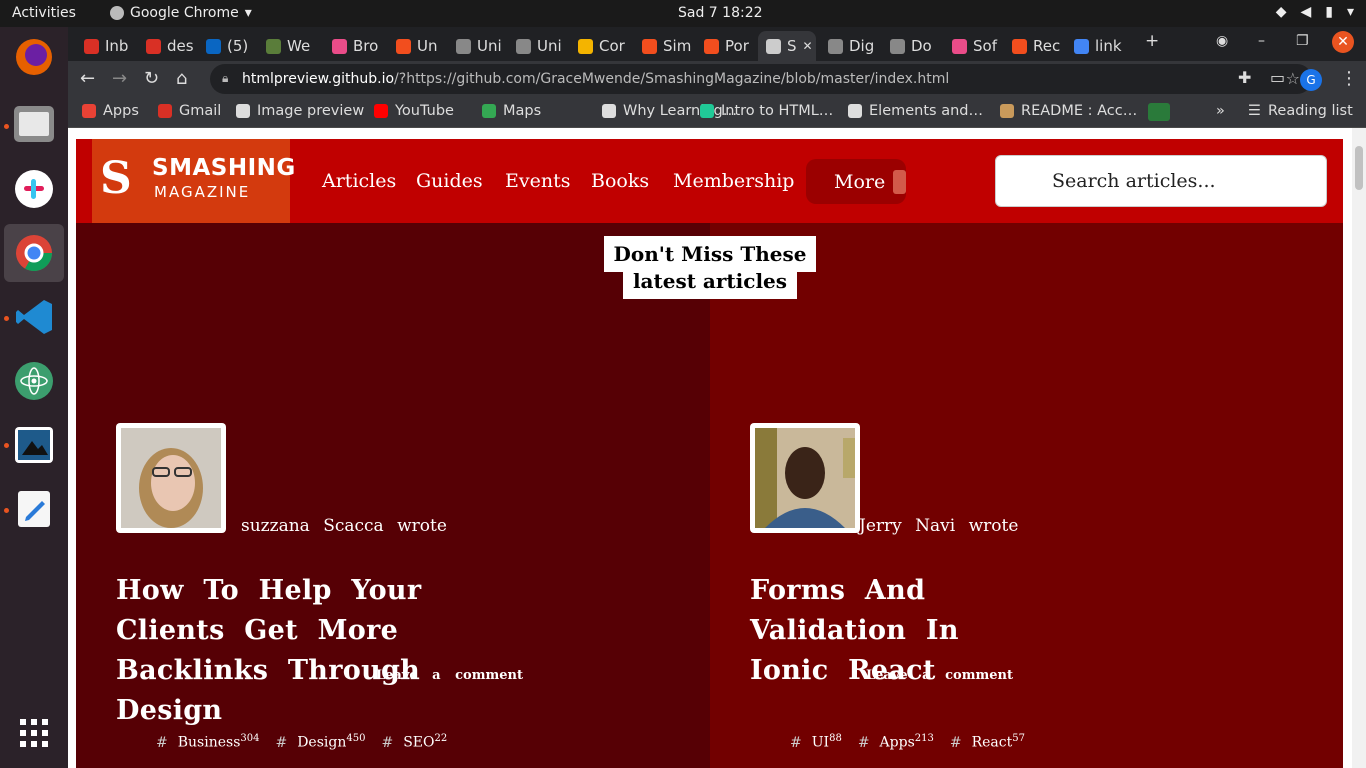 This screenshot has height=768, width=1366. What do you see at coordinates (1108, 46) in the screenshot?
I see `tab-label: link` at bounding box center [1108, 46].